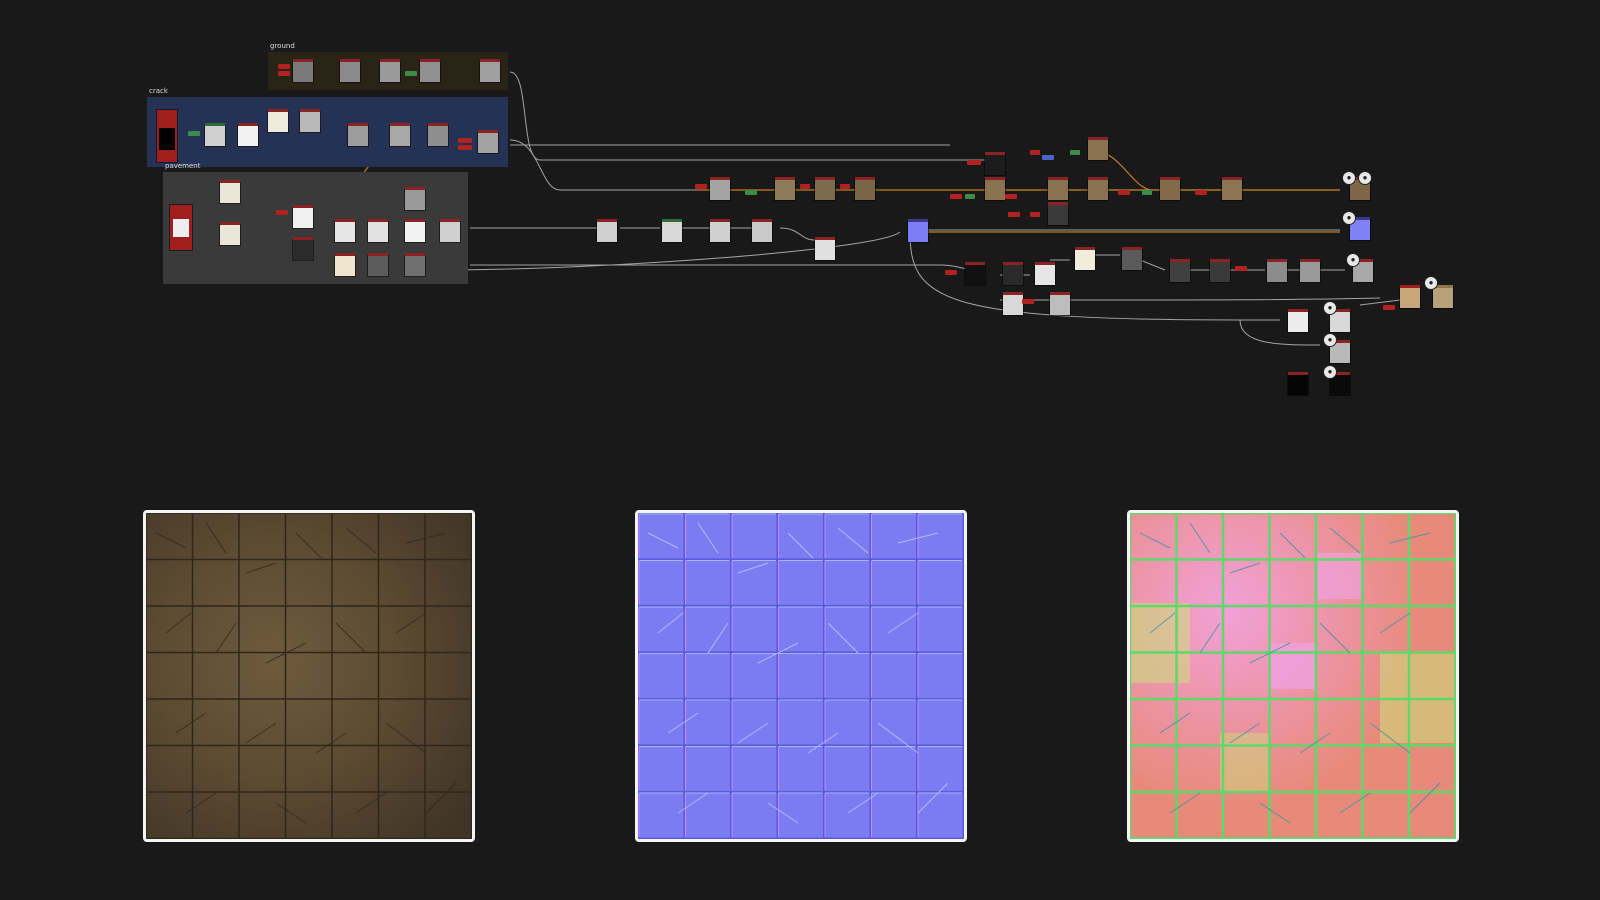 This screenshot has width=1600, height=900. What do you see at coordinates (327, 127) in the screenshot?
I see `frame-crack: crack` at bounding box center [327, 127].